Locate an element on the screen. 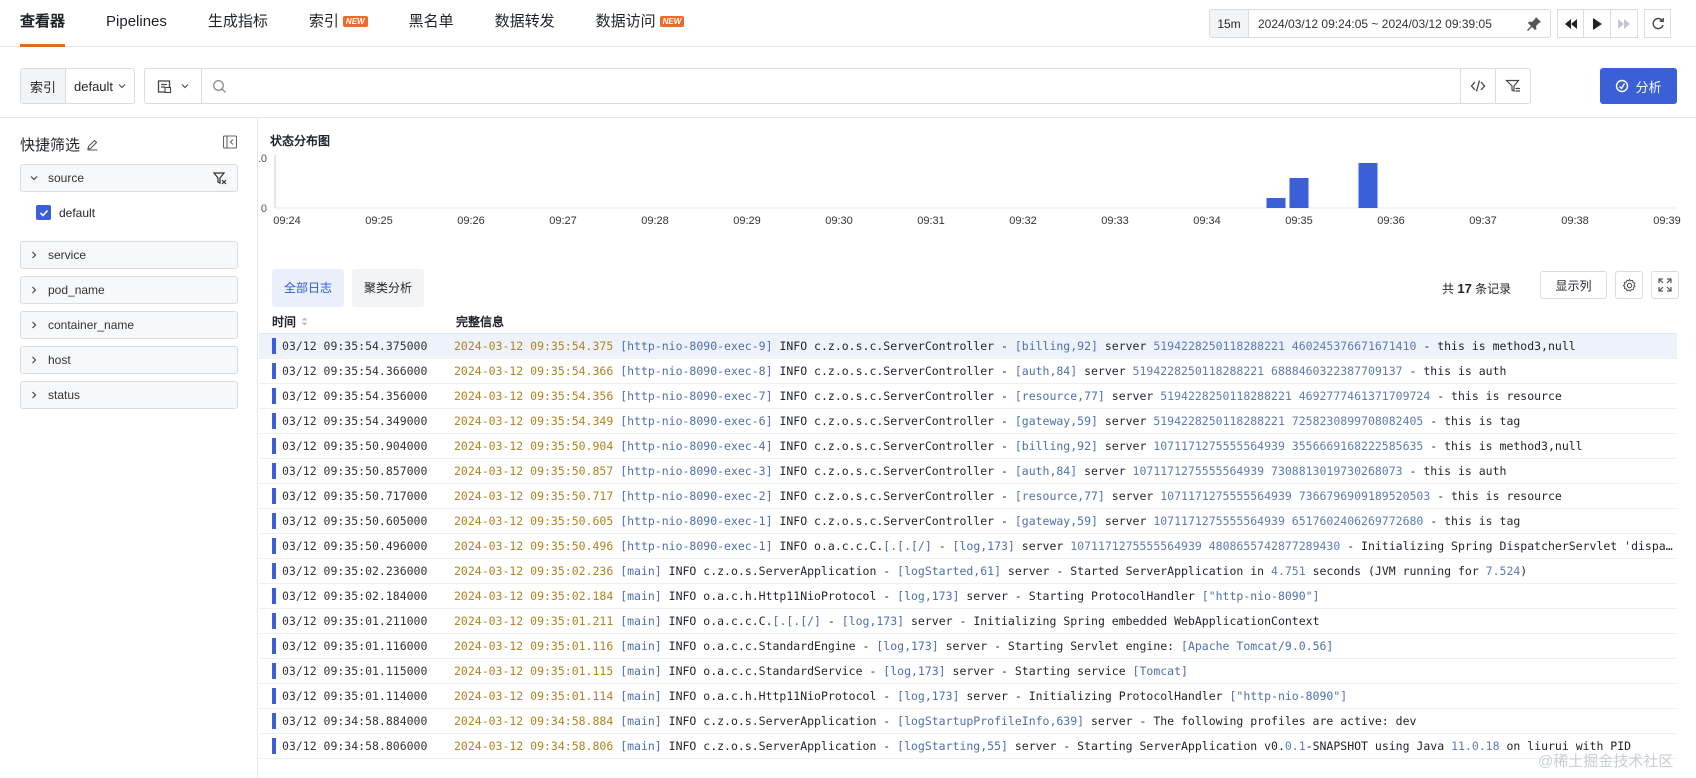 The image size is (1696, 778). index-selector: 索引 default is located at coordinates (77, 86).